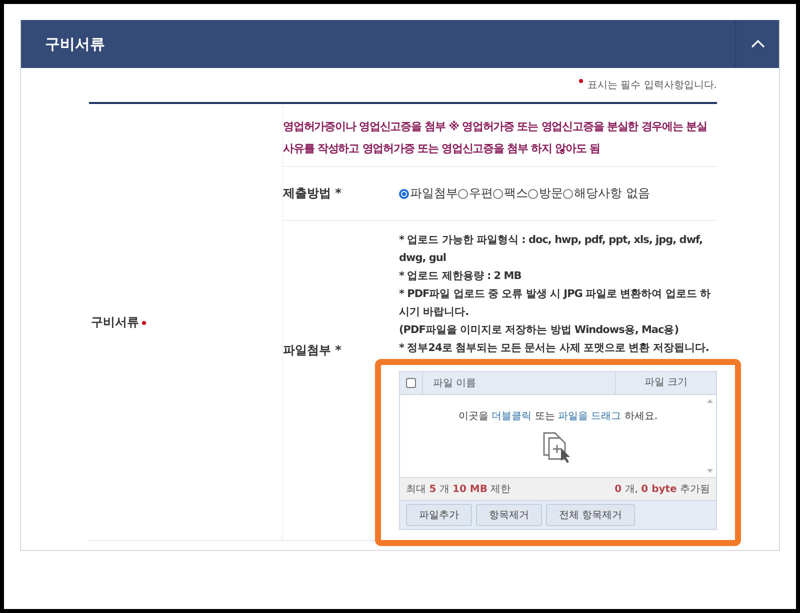  I want to click on upload-note: * 정부24로 첨부되는 모든 문서는 사제 포맷으로 변환 저장됩니다., so click(554, 348).